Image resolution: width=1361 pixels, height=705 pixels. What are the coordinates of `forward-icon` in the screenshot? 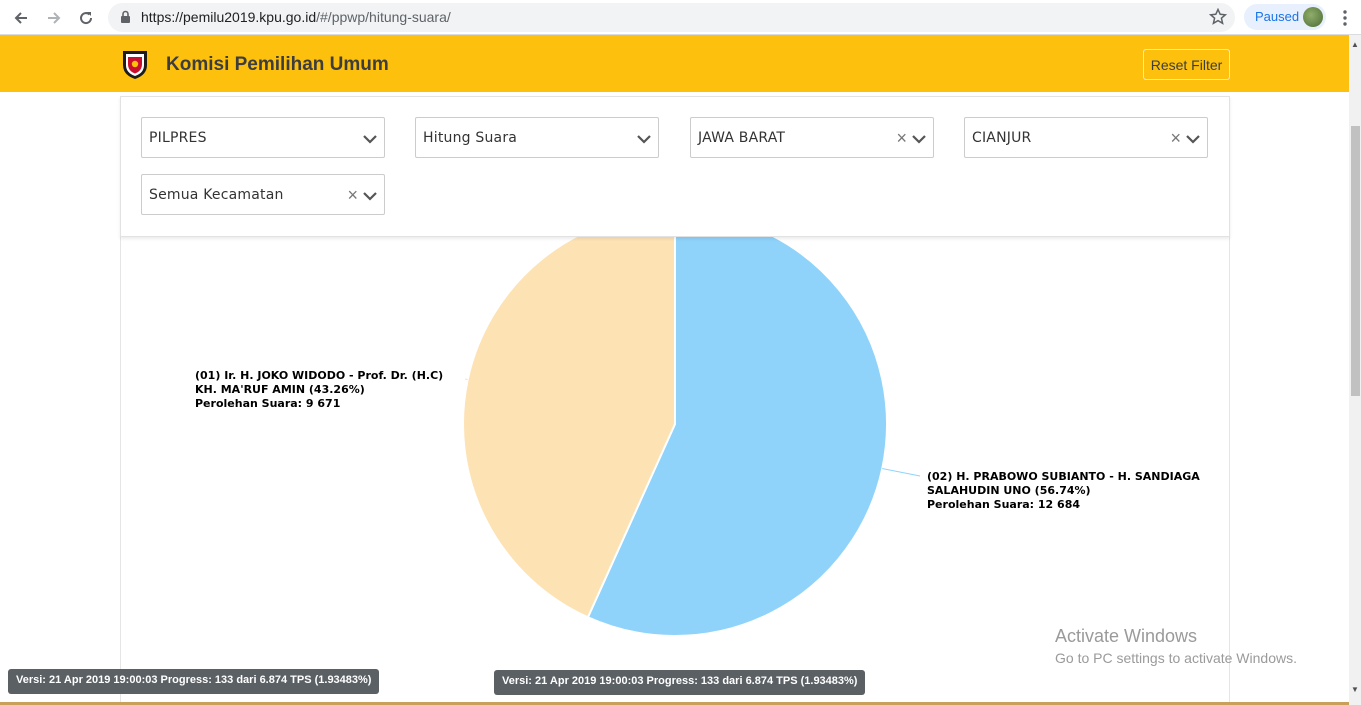 It's located at (54, 18).